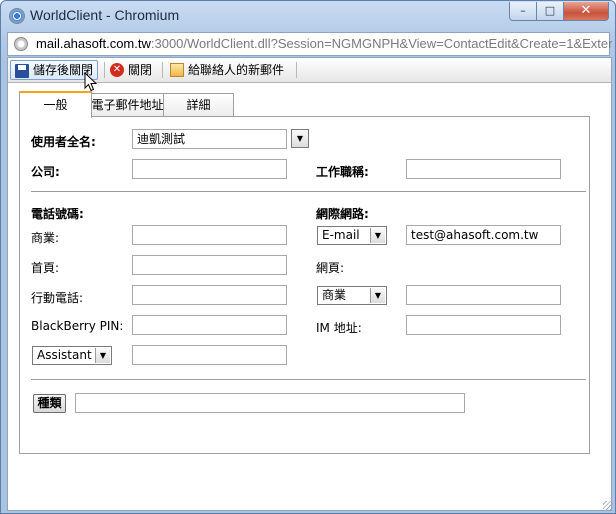 This screenshot has height=514, width=616. Describe the element at coordinates (140, 70) in the screenshot. I see `close-label: 關閉` at that location.